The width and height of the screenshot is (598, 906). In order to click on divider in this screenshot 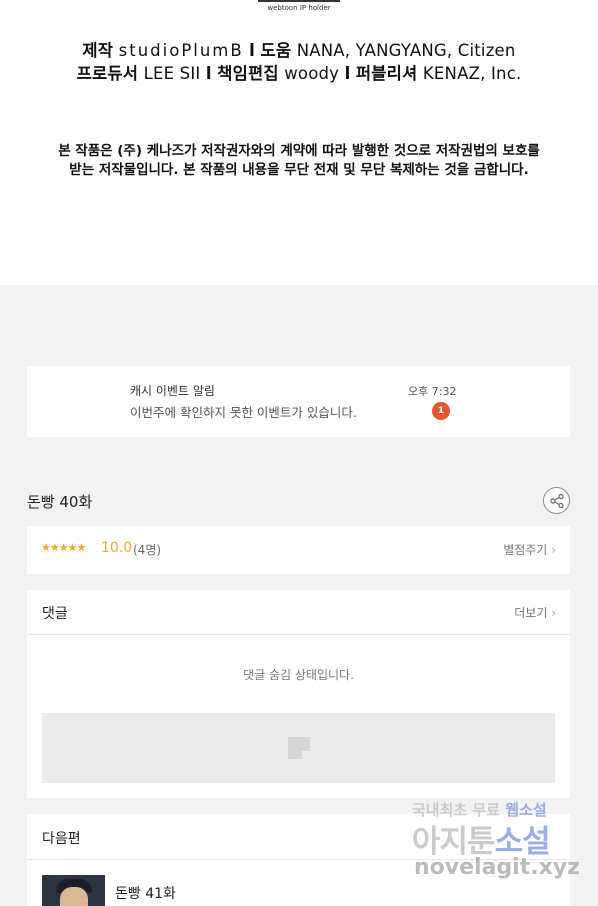, I will do `click(298, 634)`.